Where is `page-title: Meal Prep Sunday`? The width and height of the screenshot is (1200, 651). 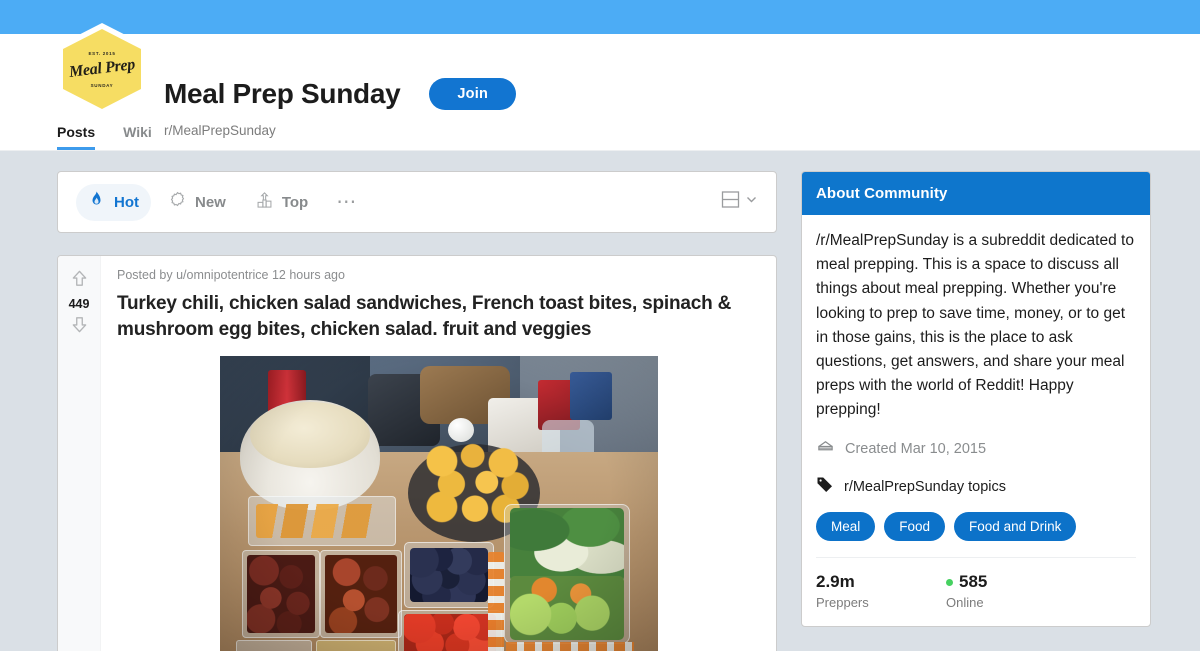
page-title: Meal Prep Sunday is located at coordinates (282, 93).